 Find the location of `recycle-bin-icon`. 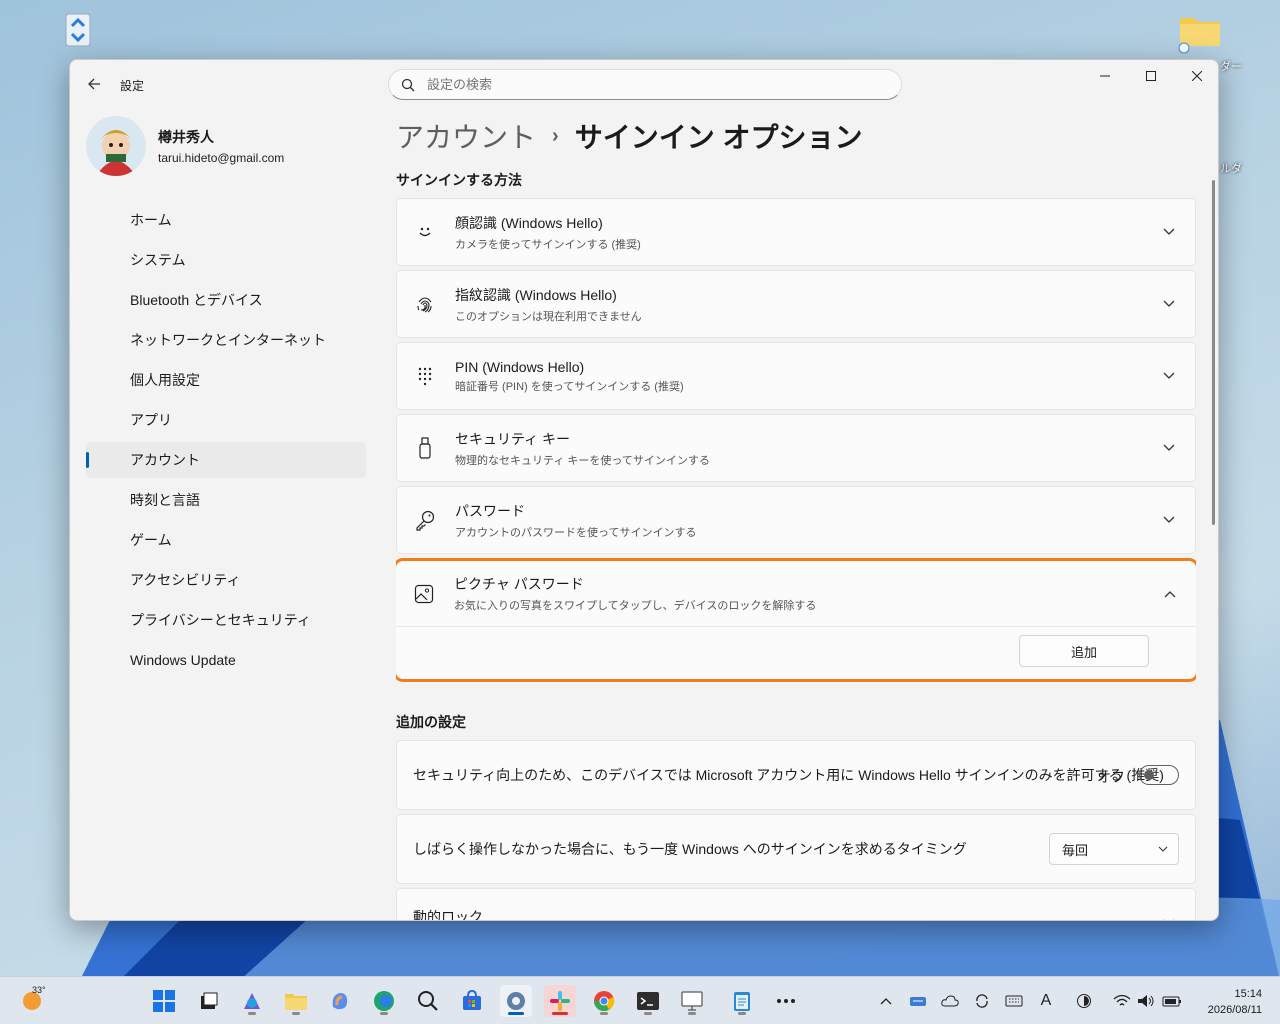

recycle-bin-icon is located at coordinates (78, 28).